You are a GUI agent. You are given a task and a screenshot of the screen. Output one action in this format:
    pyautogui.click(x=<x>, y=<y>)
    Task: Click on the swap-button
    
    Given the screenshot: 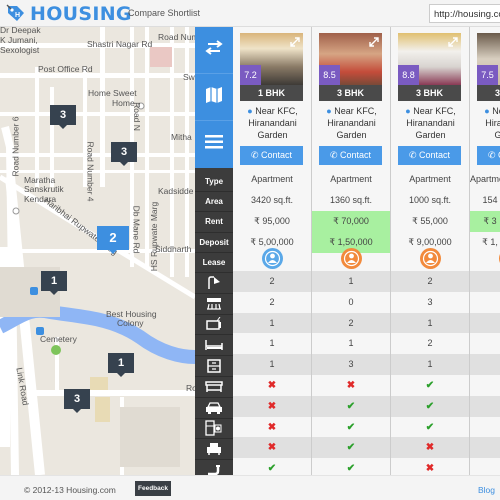 What is the action you would take?
    pyautogui.click(x=214, y=50)
    